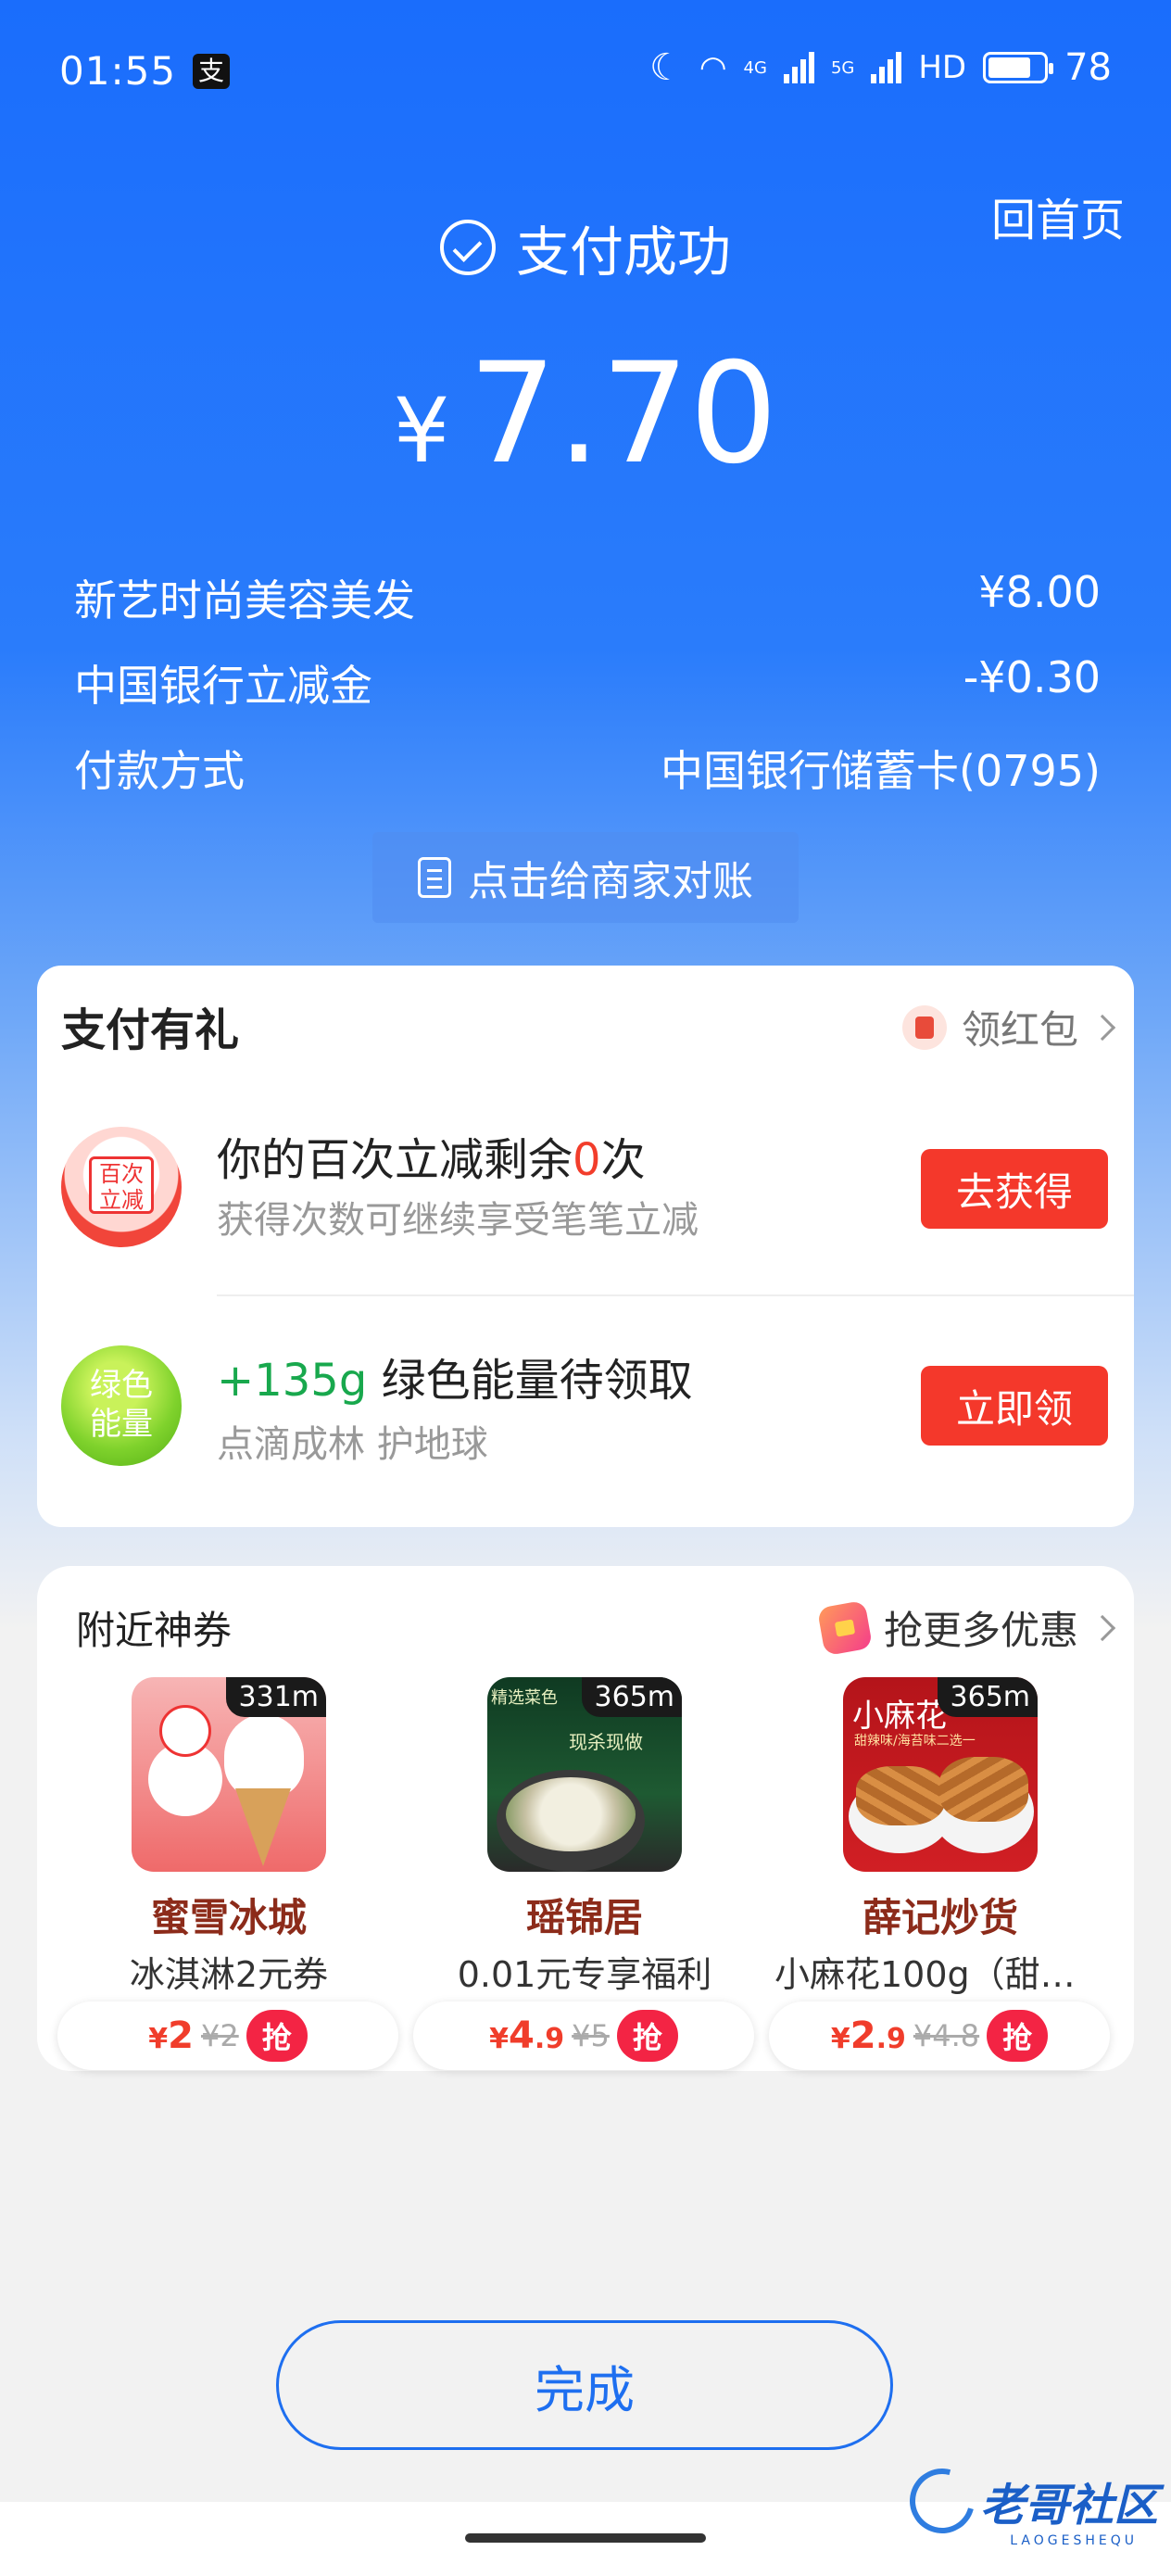 This screenshot has height=2576, width=1171. Describe the element at coordinates (275, 1697) in the screenshot. I see `distance-badge: 331m` at that location.